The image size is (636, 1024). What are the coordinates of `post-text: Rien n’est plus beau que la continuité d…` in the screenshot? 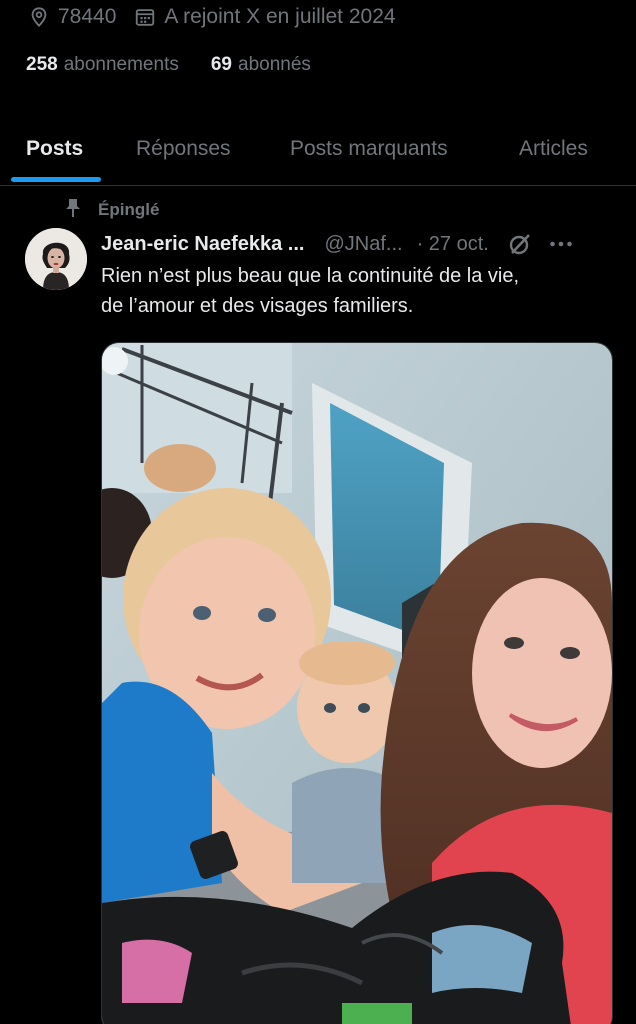 It's located at (356, 291).